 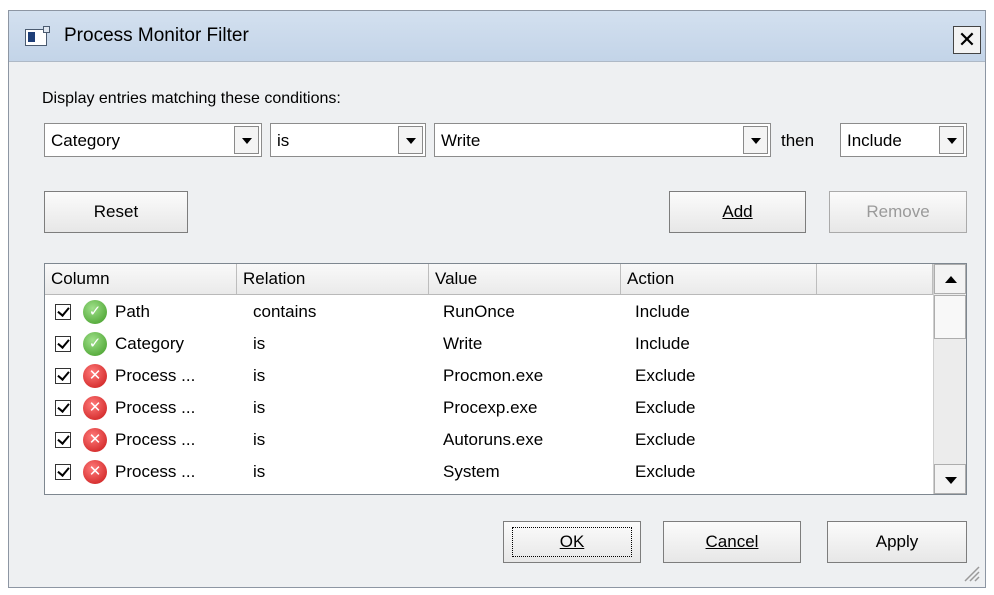 I want to click on cancel-button-label: Cancel, so click(x=732, y=541).